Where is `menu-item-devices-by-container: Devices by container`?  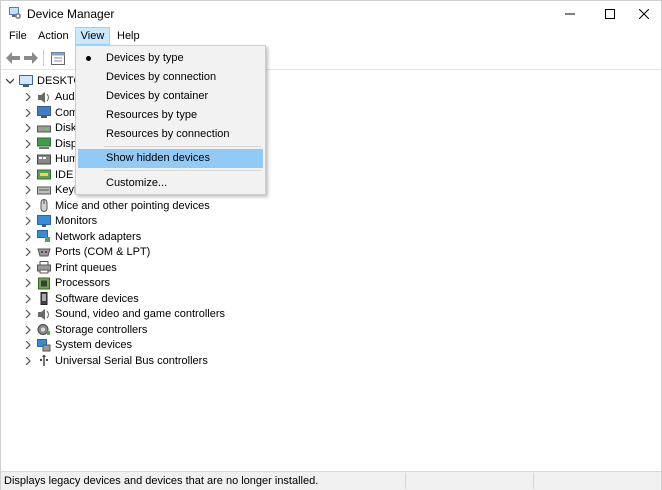 menu-item-devices-by-container: Devices by container is located at coordinates (170, 96).